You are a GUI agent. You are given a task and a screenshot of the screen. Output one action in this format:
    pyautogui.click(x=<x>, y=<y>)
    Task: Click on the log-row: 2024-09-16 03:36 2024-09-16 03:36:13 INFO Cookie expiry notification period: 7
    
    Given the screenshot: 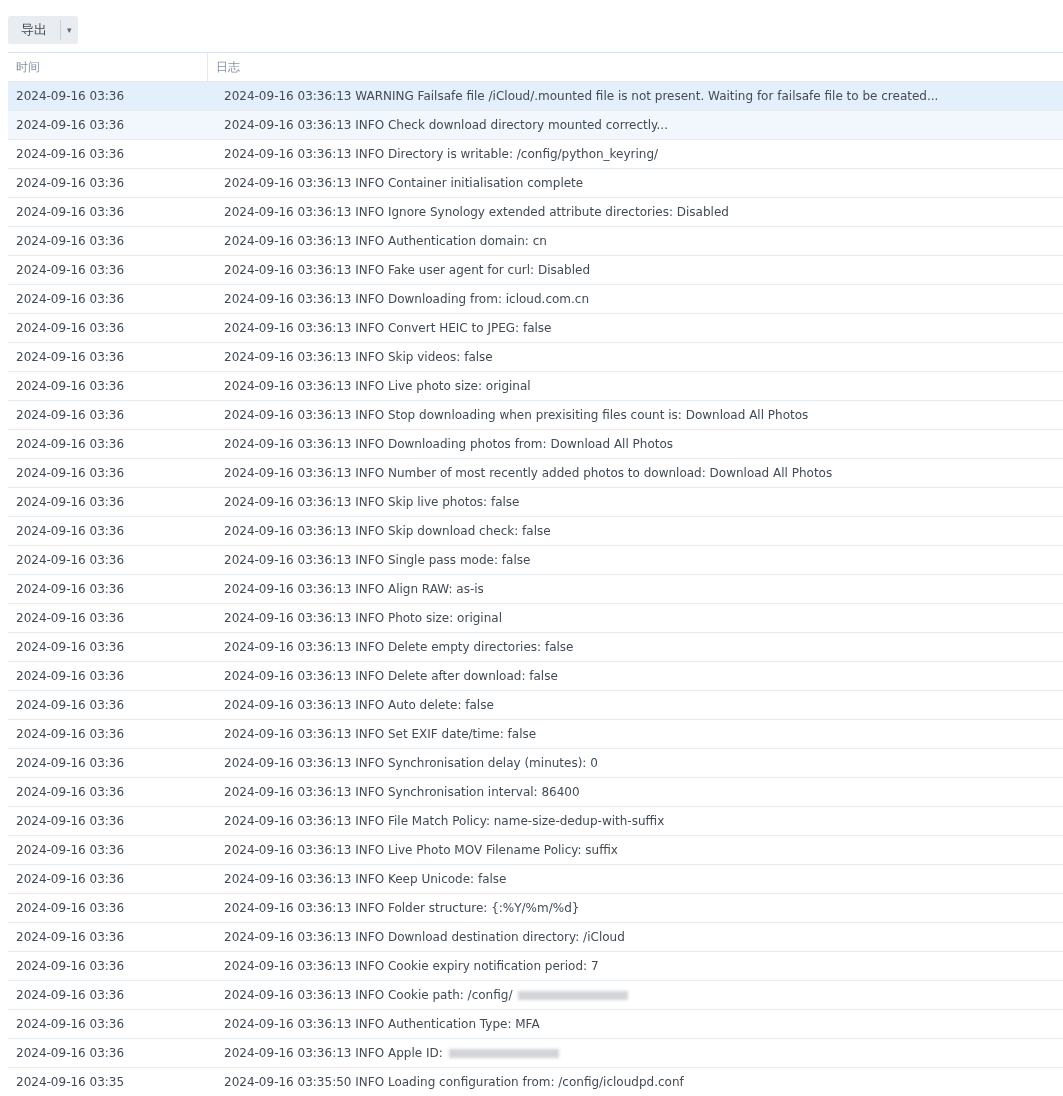 What is the action you would take?
    pyautogui.click(x=535, y=966)
    